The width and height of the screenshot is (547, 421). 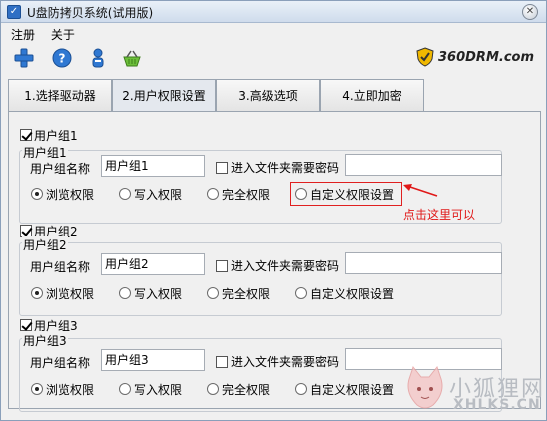 What do you see at coordinates (47, 34) in the screenshot?
I see `menu-bar: 注册 关于` at bounding box center [47, 34].